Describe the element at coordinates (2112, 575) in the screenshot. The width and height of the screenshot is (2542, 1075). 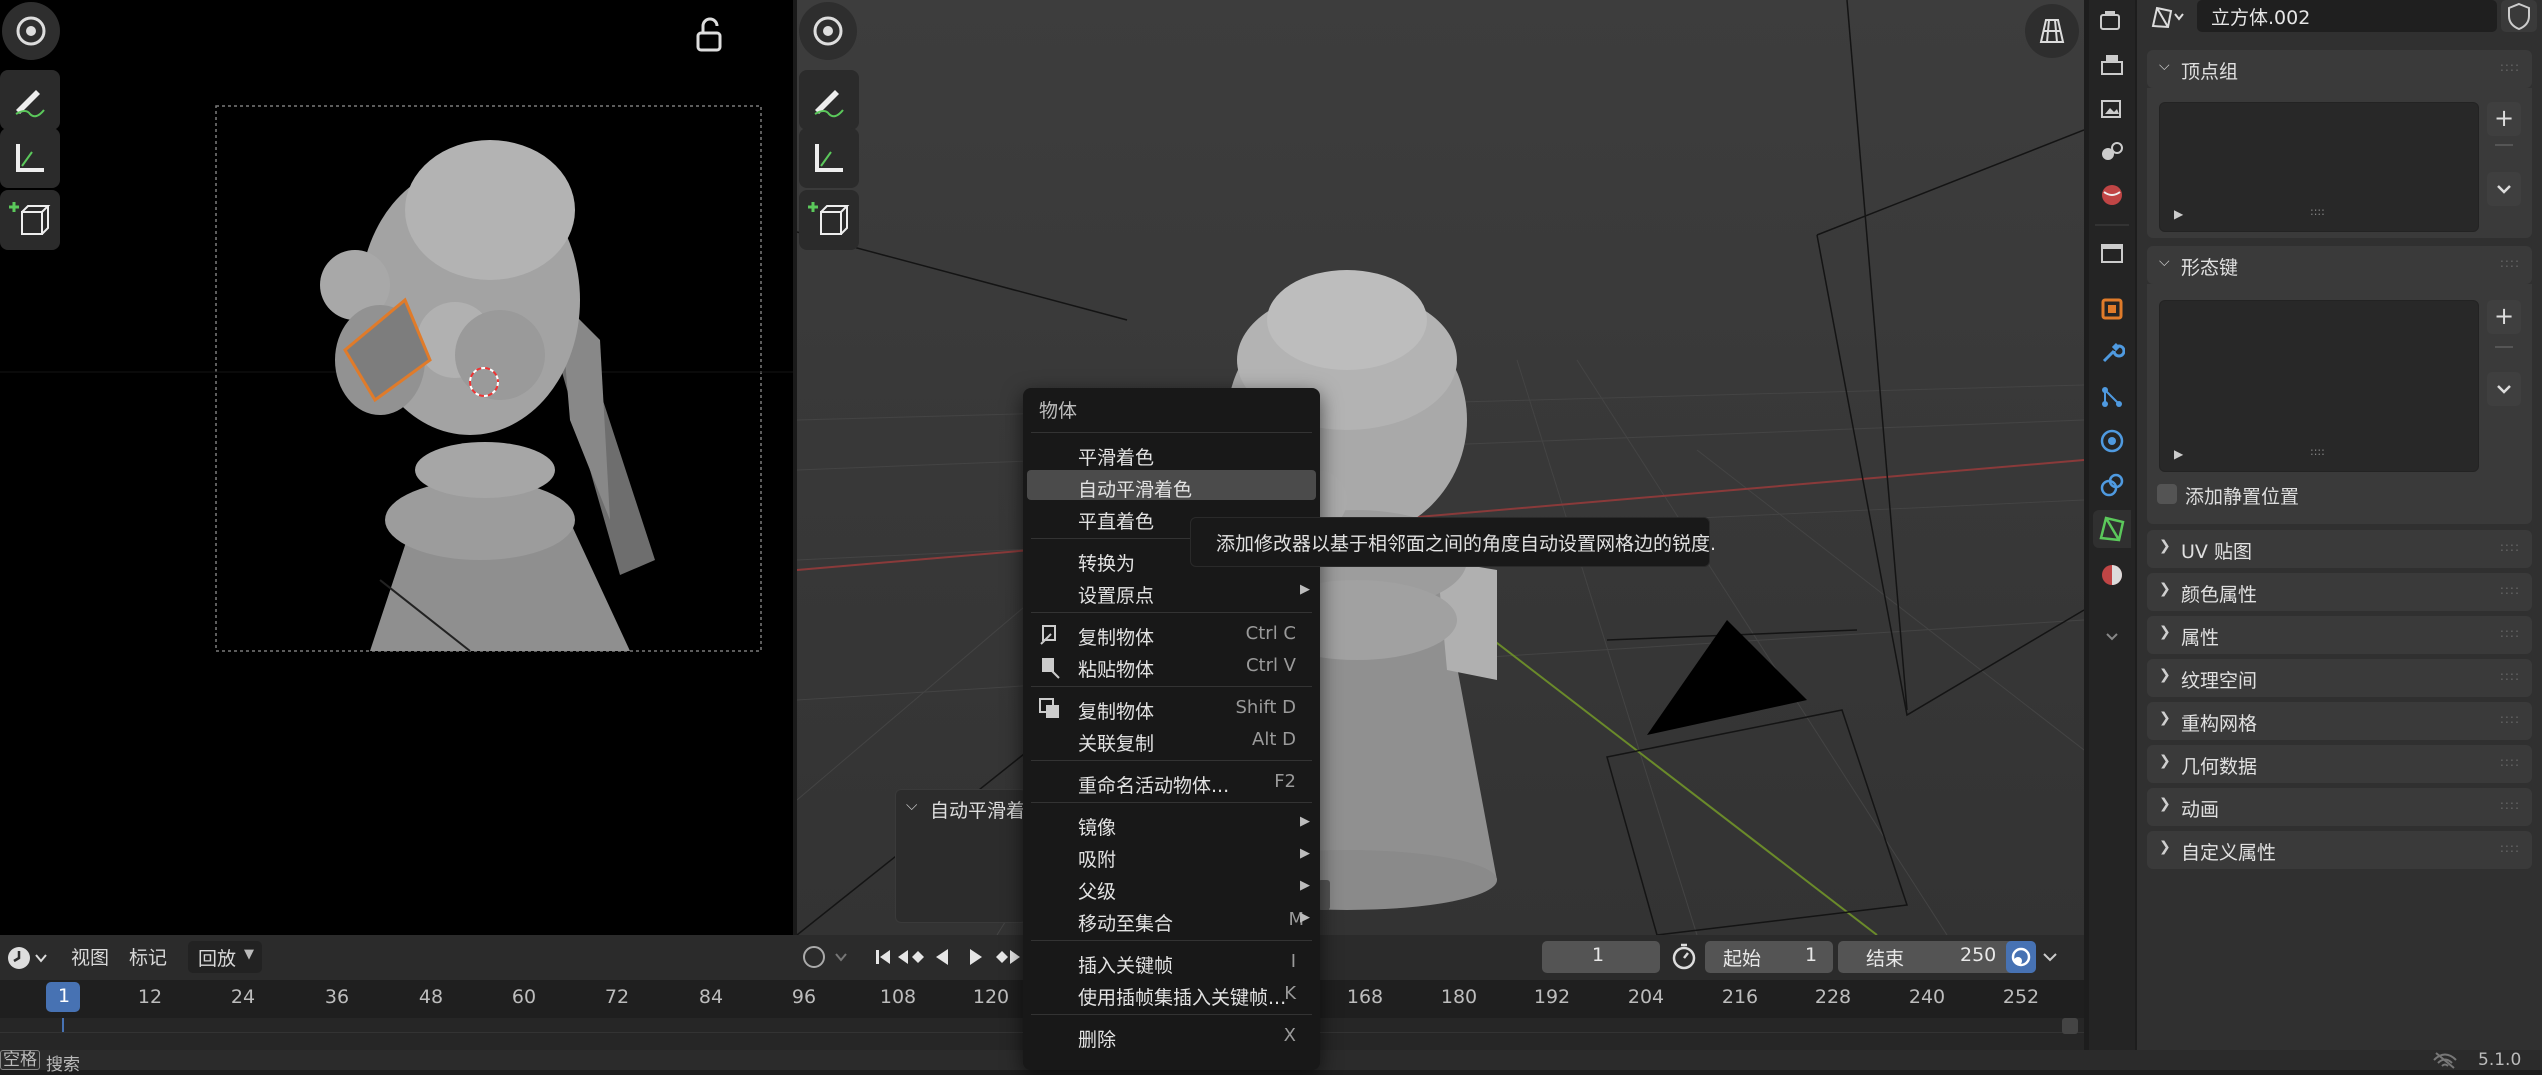
I see `material-tab-icon` at that location.